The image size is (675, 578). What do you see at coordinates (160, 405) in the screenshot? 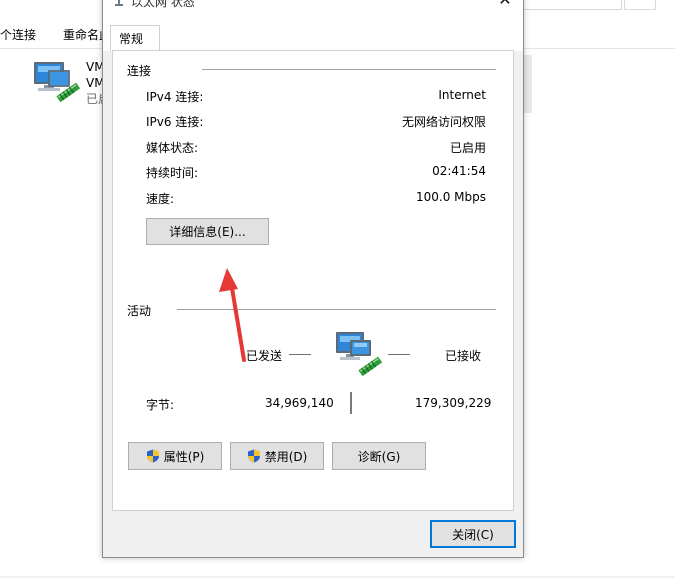
I see `bytes-label: 字节:` at bounding box center [160, 405].